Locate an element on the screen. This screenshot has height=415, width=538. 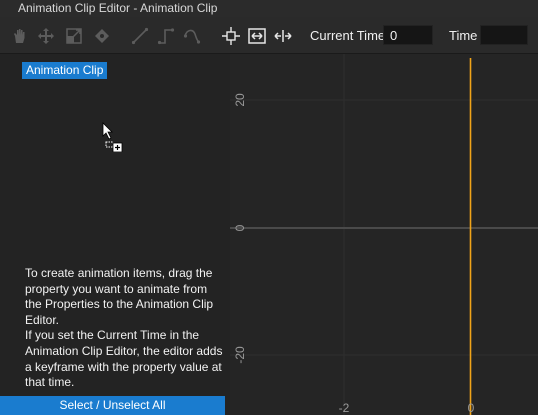
step-curve-icon is located at coordinates (166, 36).